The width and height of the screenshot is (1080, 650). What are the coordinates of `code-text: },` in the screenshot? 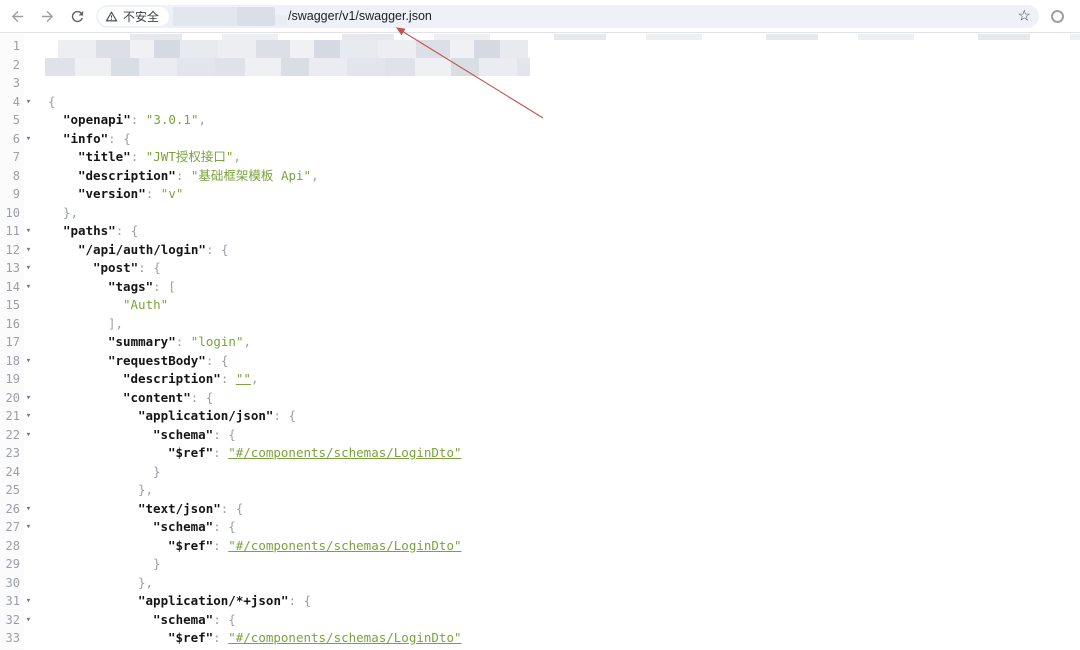 It's located at (558, 490).